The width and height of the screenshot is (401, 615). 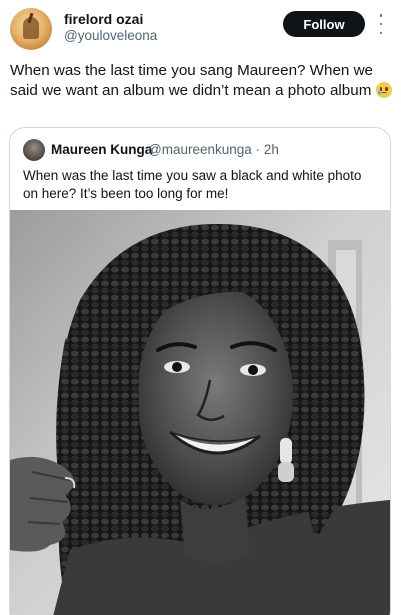 What do you see at coordinates (34, 150) in the screenshot?
I see `quoted-author-avatar-icon` at bounding box center [34, 150].